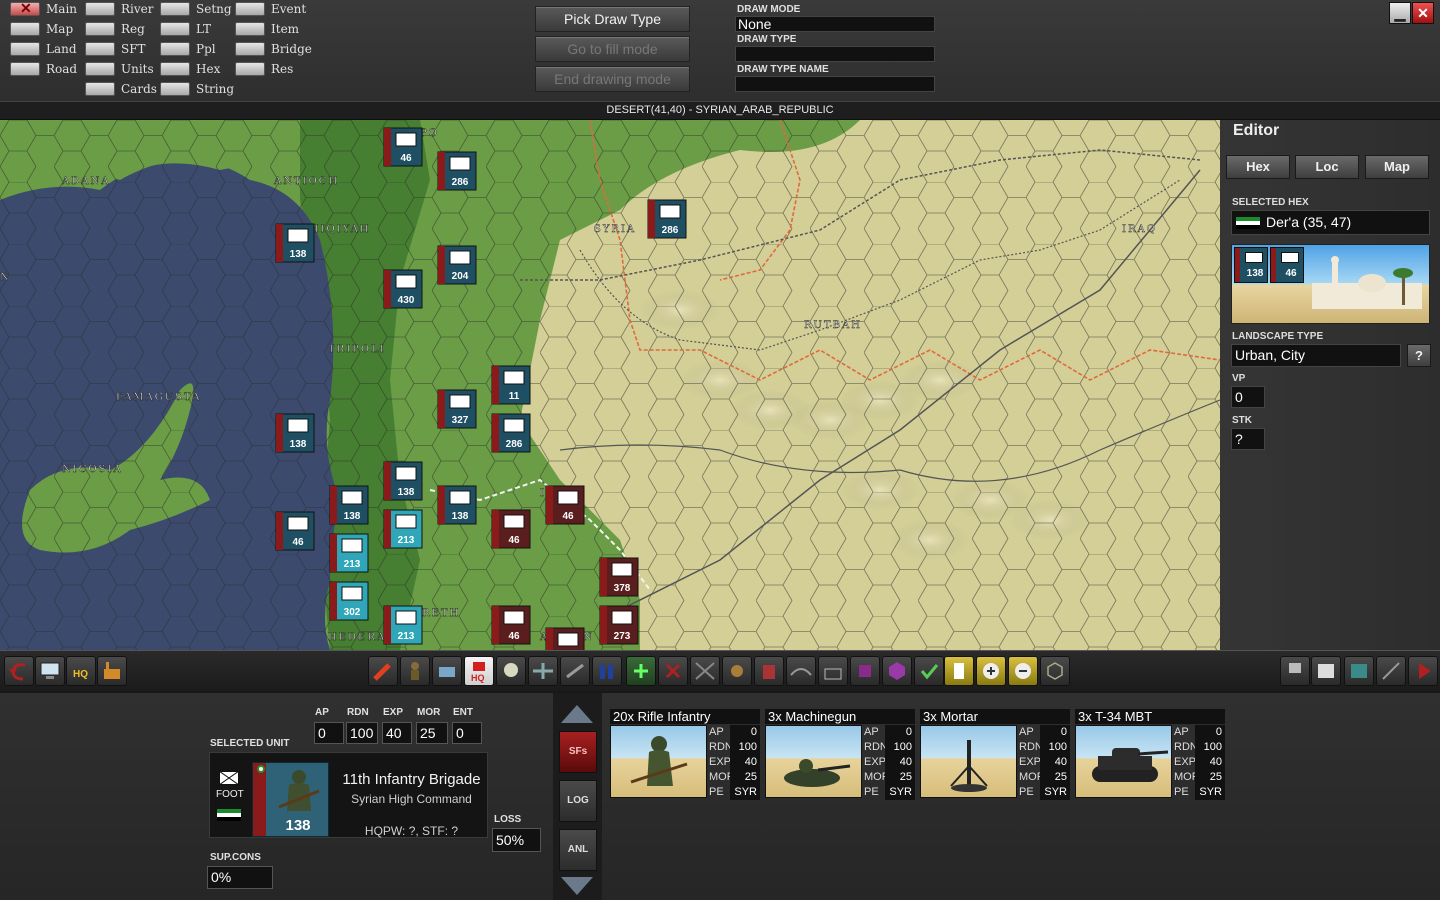 This screenshot has width=1440, height=900. Describe the element at coordinates (1248, 397) in the screenshot. I see `vp-field: 0` at that location.